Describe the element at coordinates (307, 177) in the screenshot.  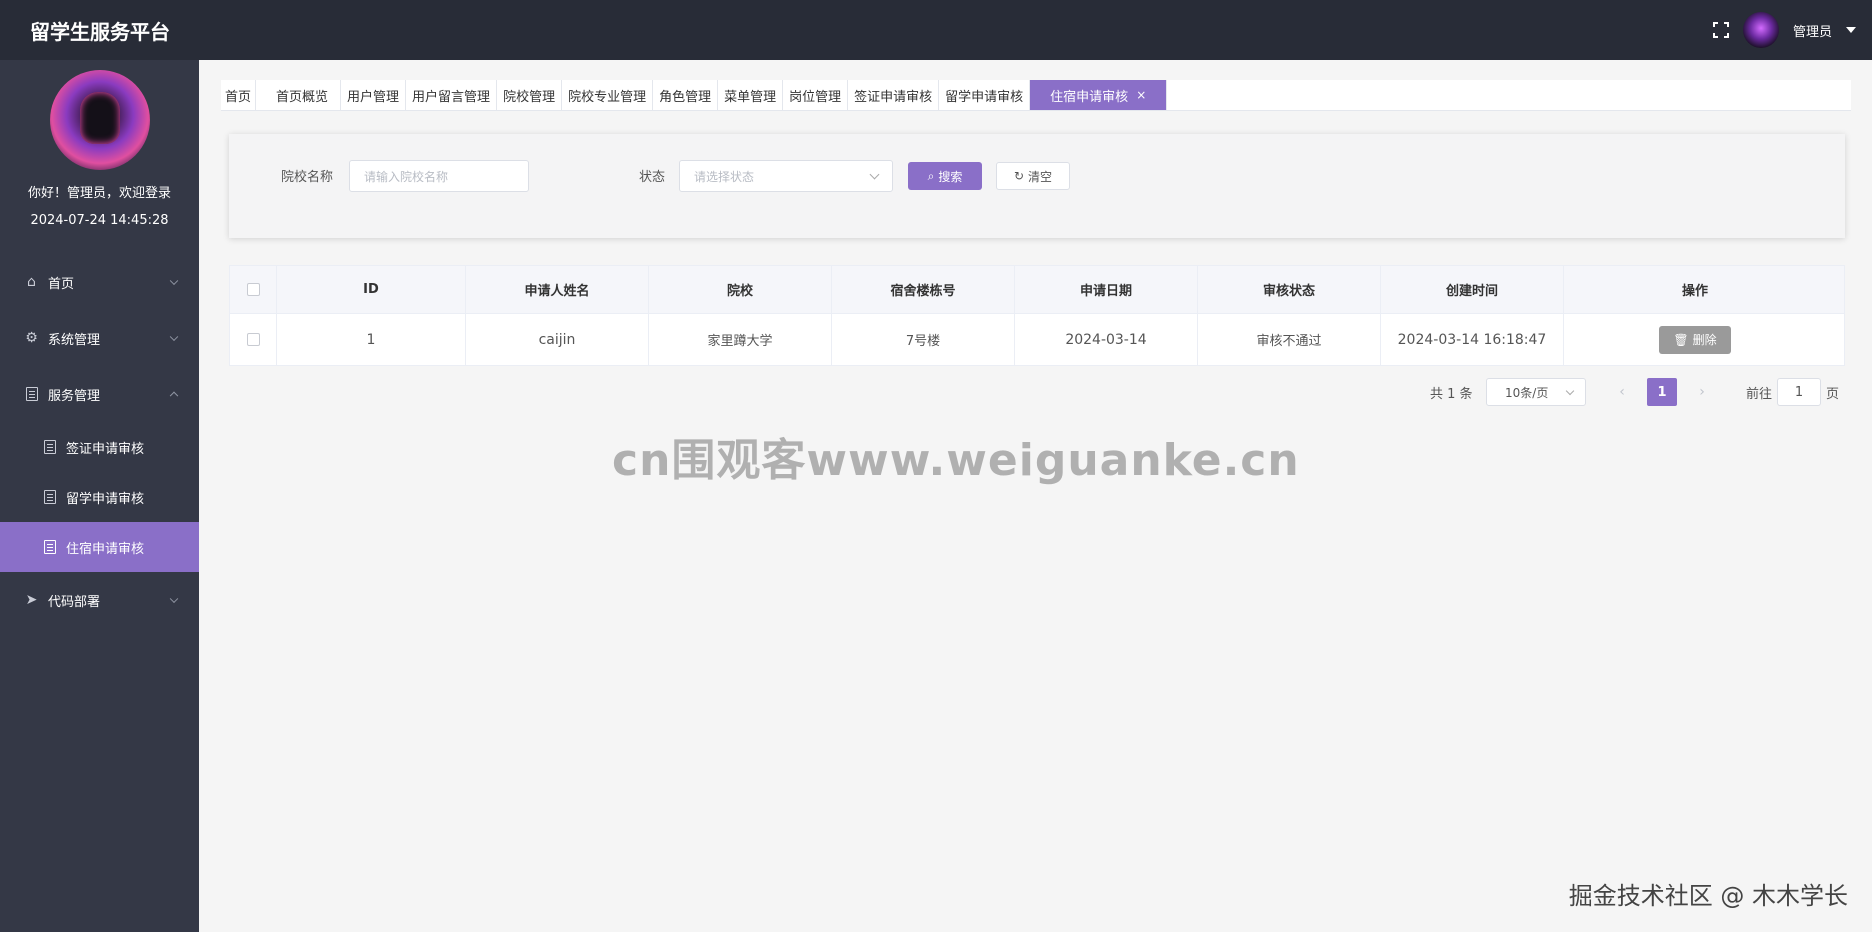
I see `school-name-label: 院校名称` at that location.